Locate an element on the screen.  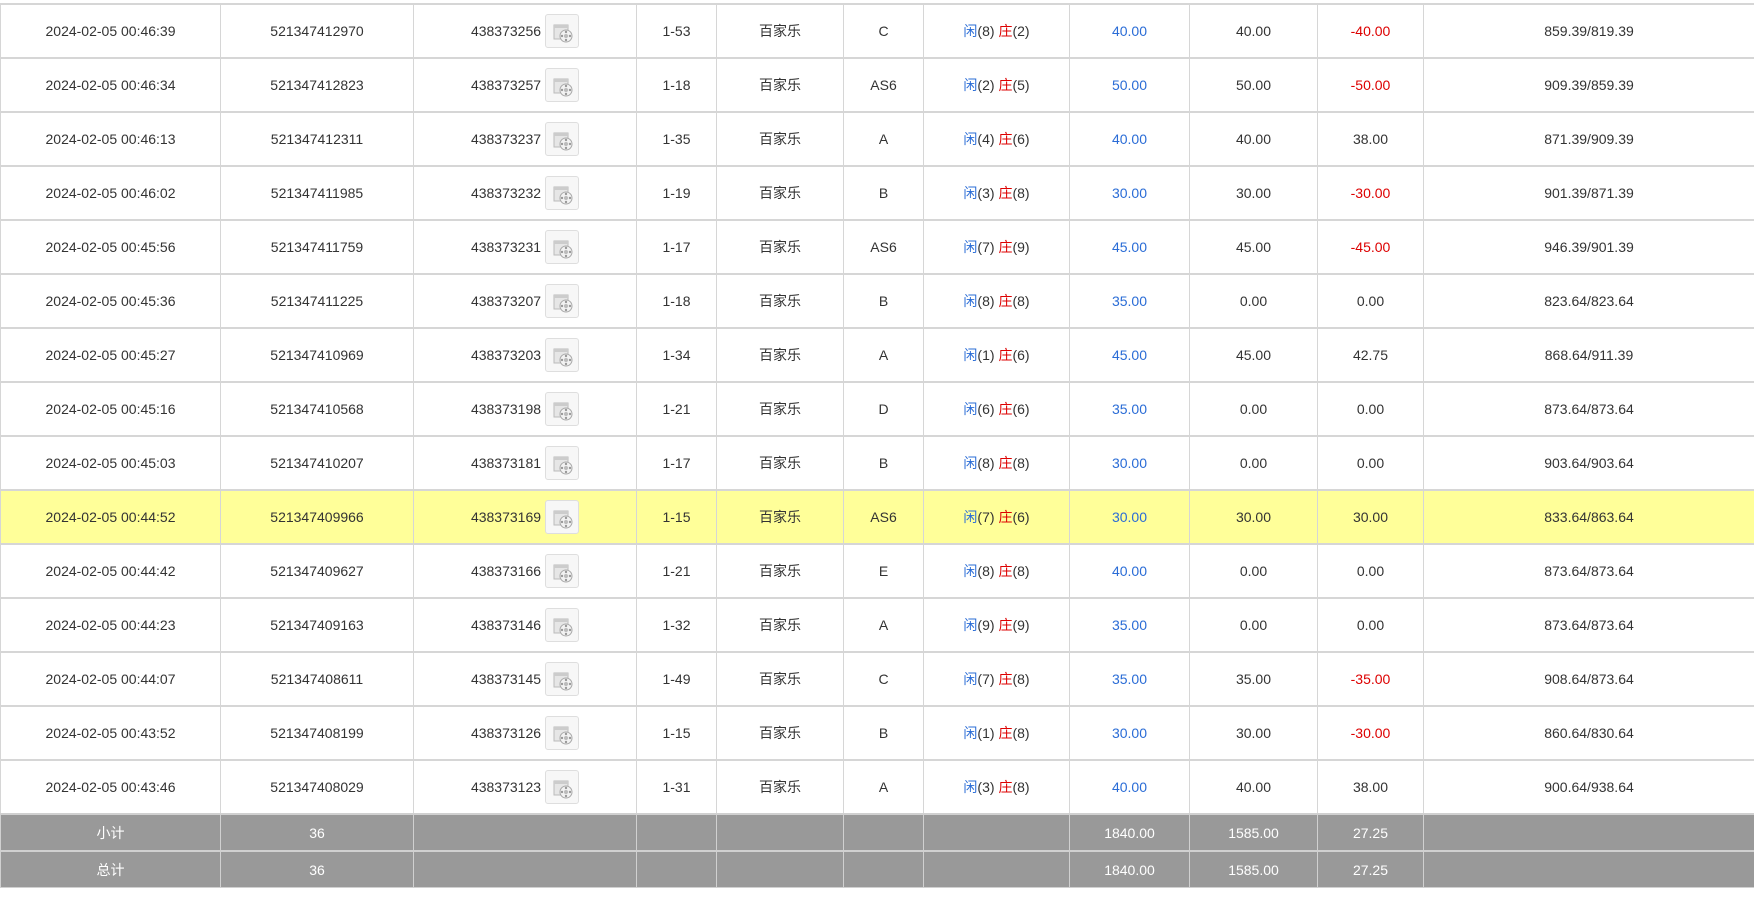
round-cell: 438373166 is located at coordinates (525, 571).